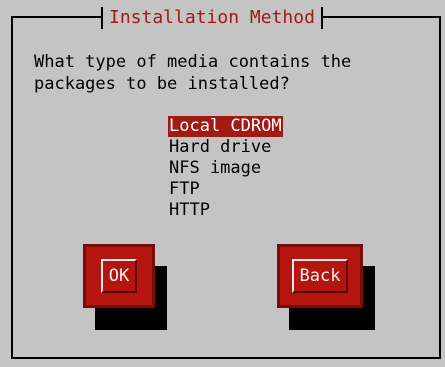 The width and height of the screenshot is (445, 367). I want to click on ok-button: OK, so click(119, 276).